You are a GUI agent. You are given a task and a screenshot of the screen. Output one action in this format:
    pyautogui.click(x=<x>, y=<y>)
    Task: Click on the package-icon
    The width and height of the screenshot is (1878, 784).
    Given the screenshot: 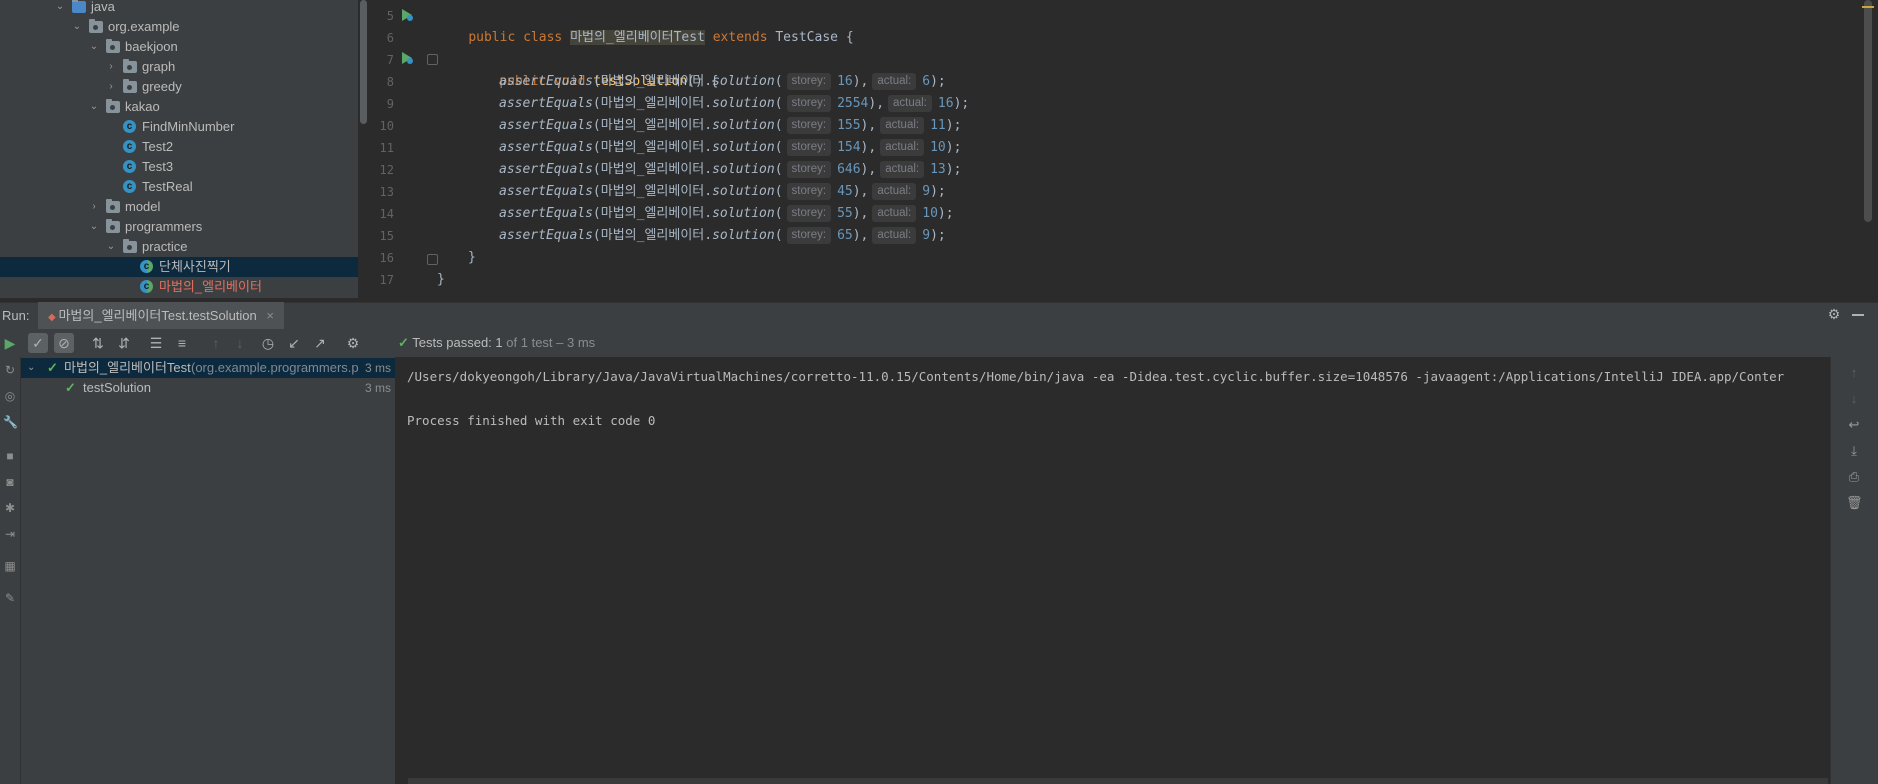 What is the action you would take?
    pyautogui.click(x=113, y=106)
    